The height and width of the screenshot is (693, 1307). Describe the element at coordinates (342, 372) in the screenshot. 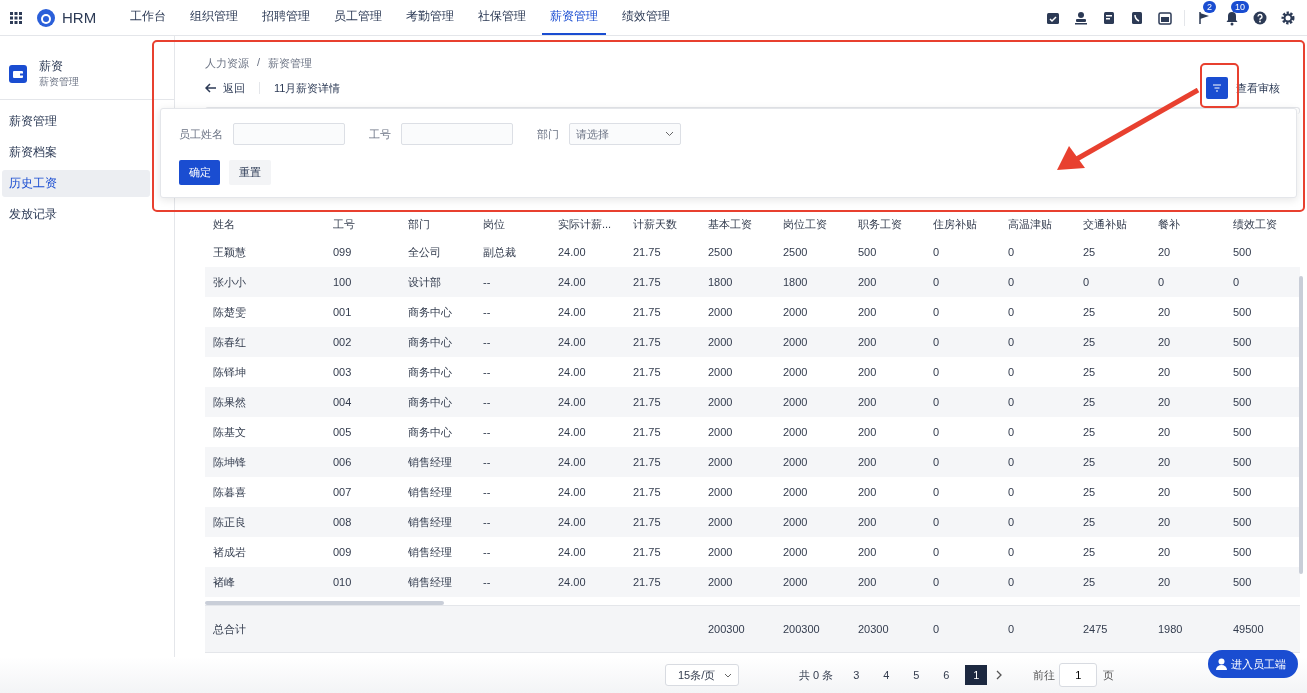

I see `table-cell: 003` at that location.